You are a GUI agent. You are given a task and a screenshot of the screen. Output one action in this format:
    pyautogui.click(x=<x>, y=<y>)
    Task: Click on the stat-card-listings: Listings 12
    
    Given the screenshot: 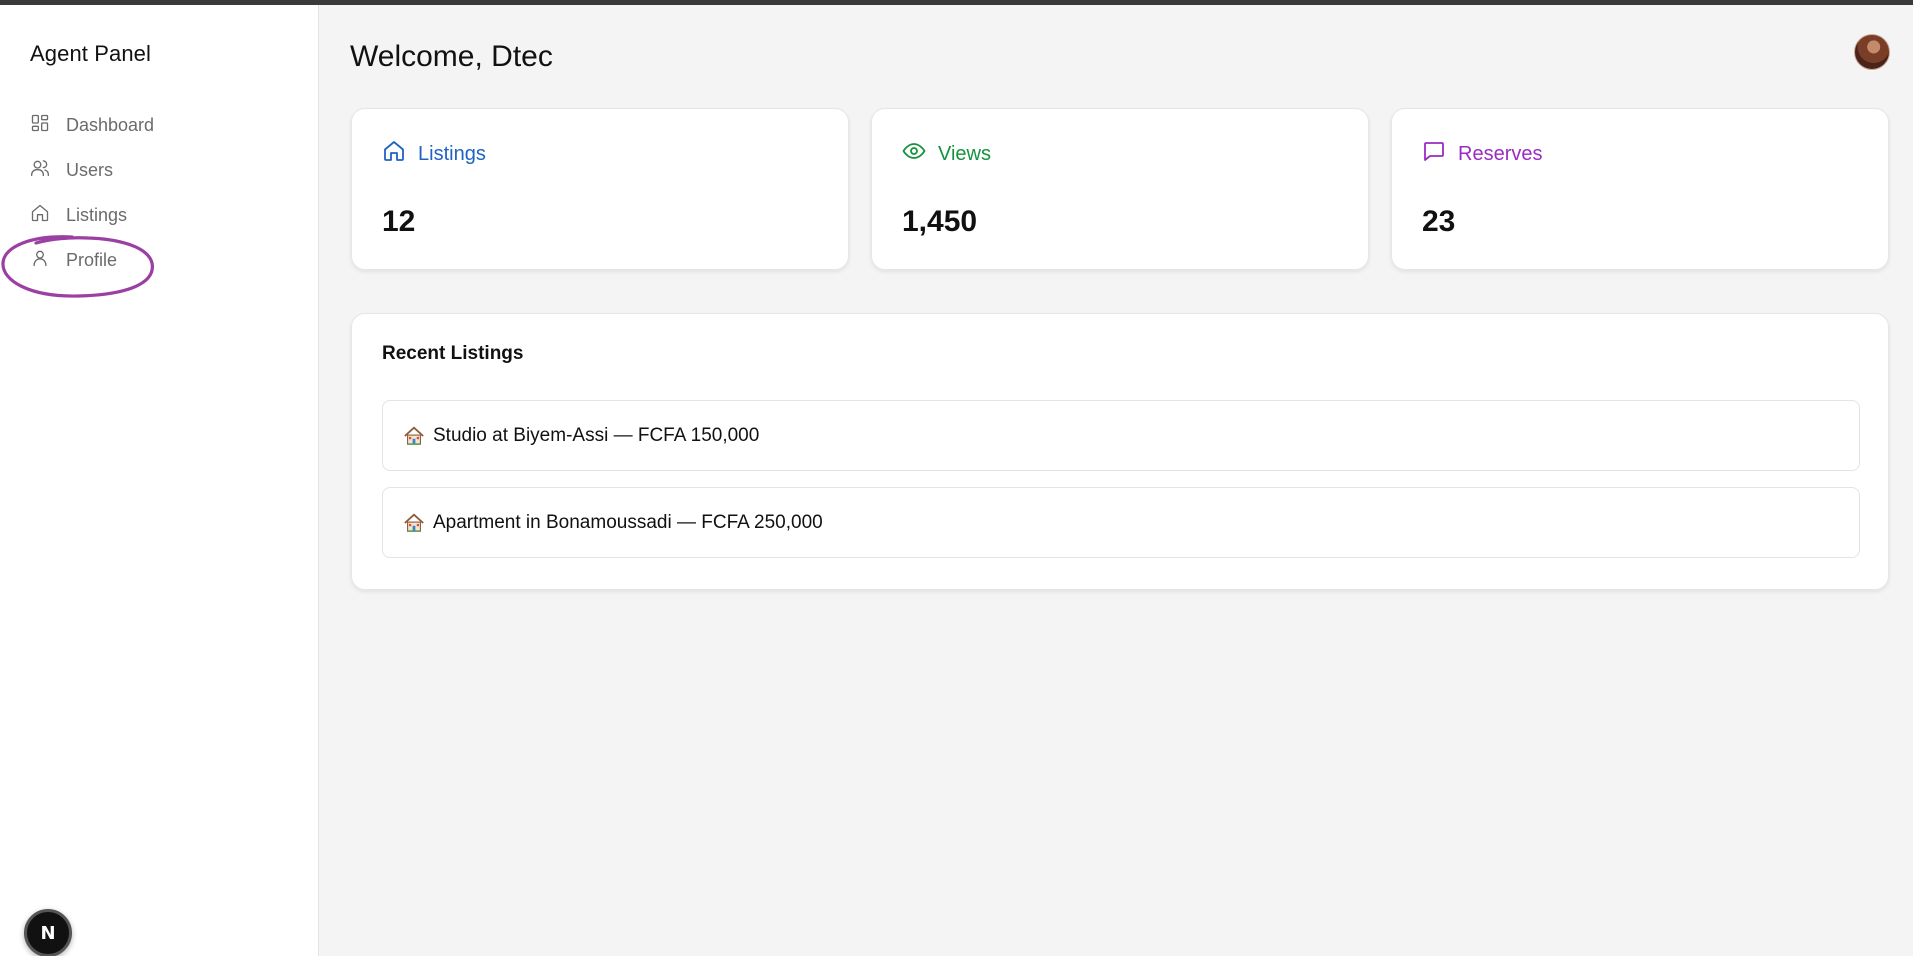 What is the action you would take?
    pyautogui.click(x=600, y=189)
    